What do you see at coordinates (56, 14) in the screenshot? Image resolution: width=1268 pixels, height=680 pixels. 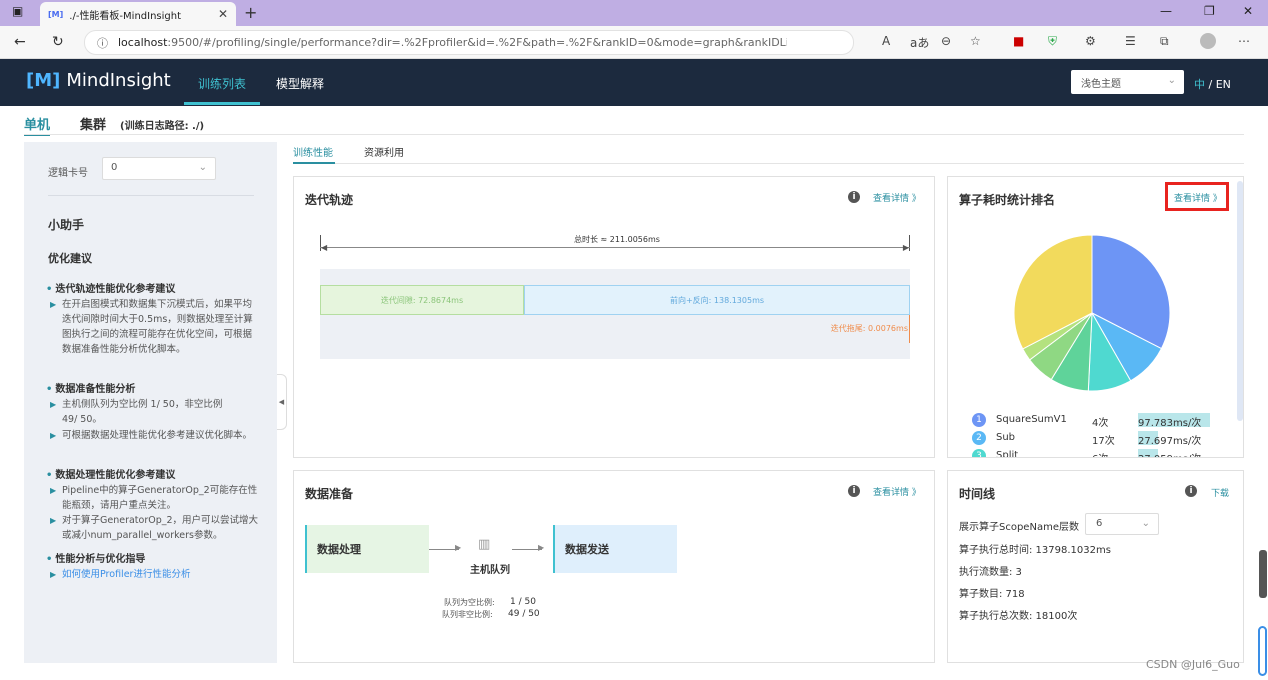 I see `favicon-icon: [M]` at bounding box center [56, 14].